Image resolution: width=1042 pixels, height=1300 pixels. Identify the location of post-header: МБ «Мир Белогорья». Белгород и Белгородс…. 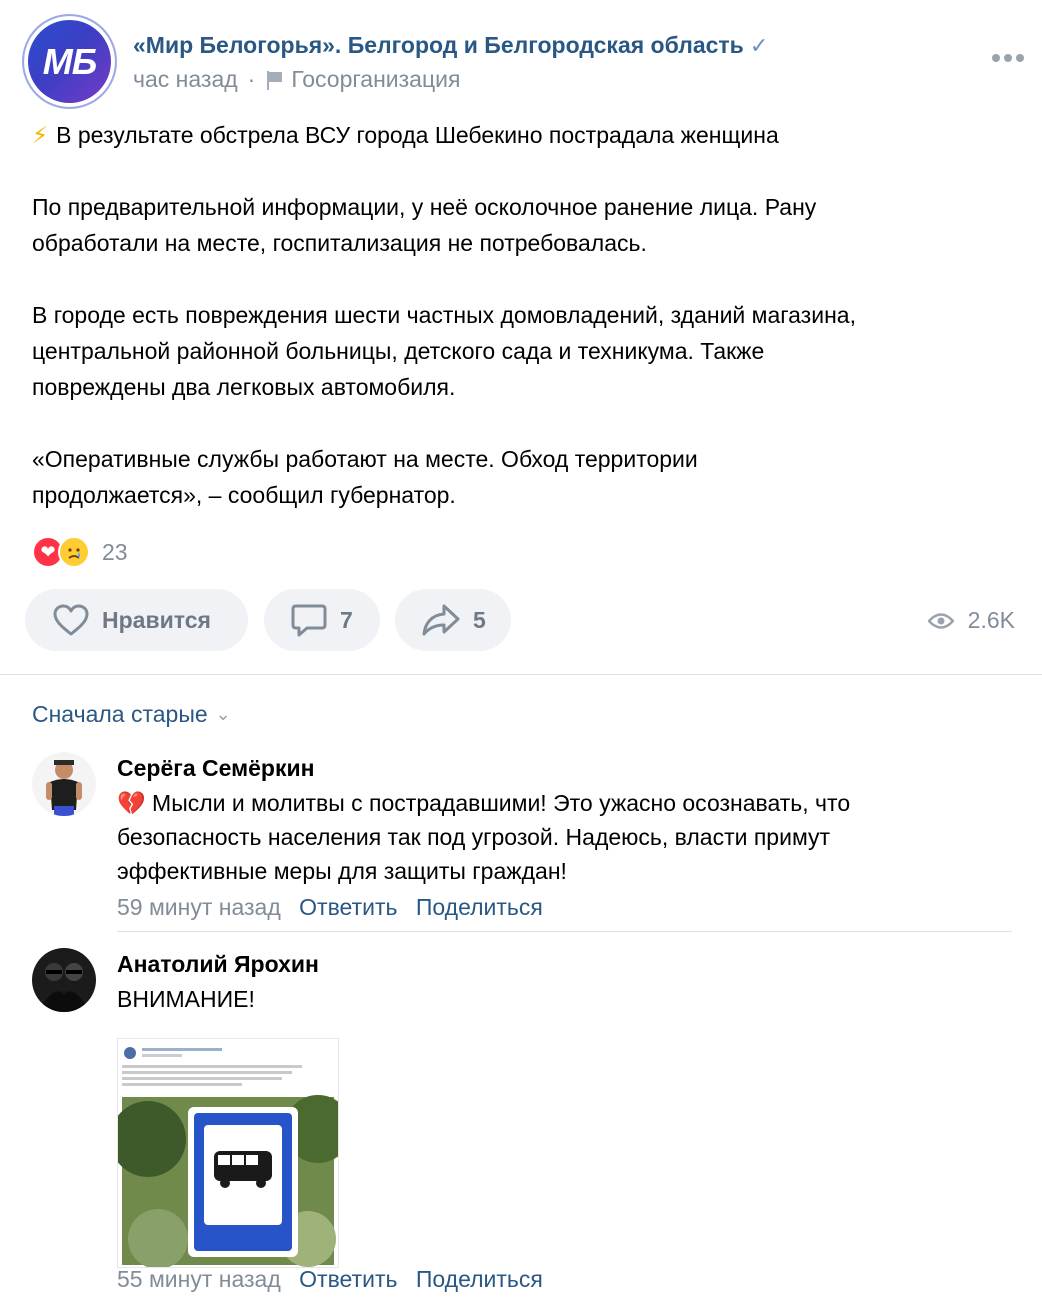
(524, 62).